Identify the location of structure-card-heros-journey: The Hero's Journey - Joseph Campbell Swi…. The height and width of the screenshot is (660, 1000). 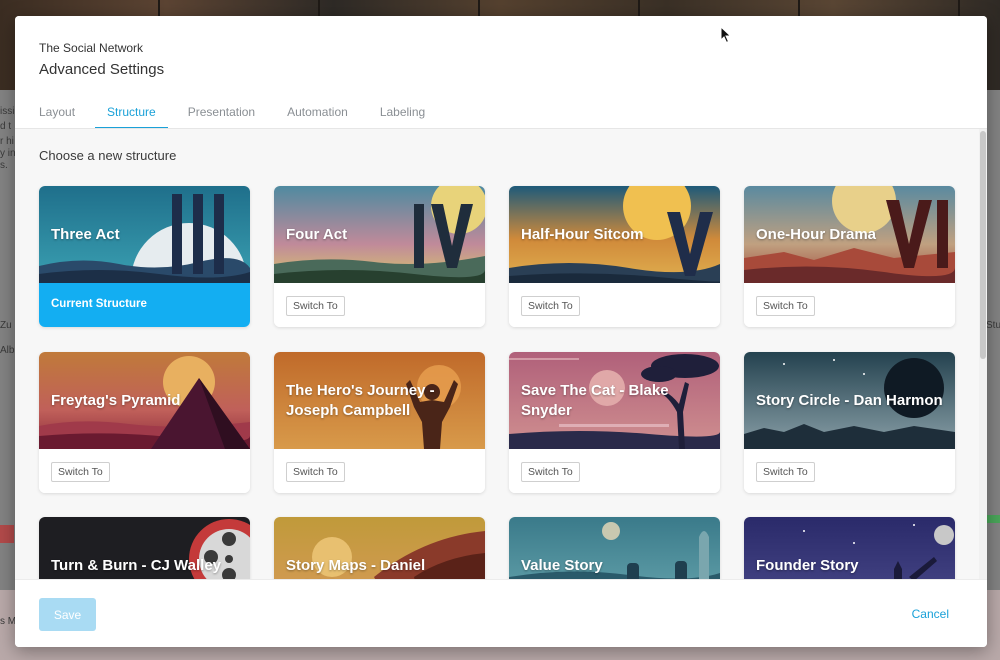
(379, 422).